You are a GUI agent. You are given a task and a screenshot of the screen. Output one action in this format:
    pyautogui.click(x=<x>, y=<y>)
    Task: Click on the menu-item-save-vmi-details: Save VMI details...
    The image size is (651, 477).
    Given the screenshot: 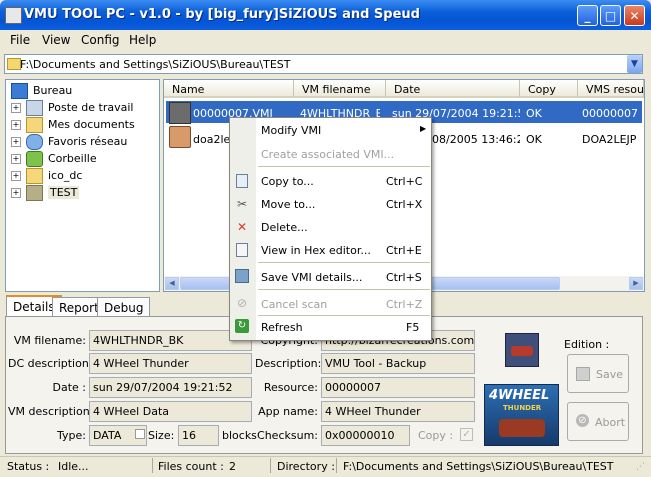 What is the action you would take?
    pyautogui.click(x=311, y=277)
    